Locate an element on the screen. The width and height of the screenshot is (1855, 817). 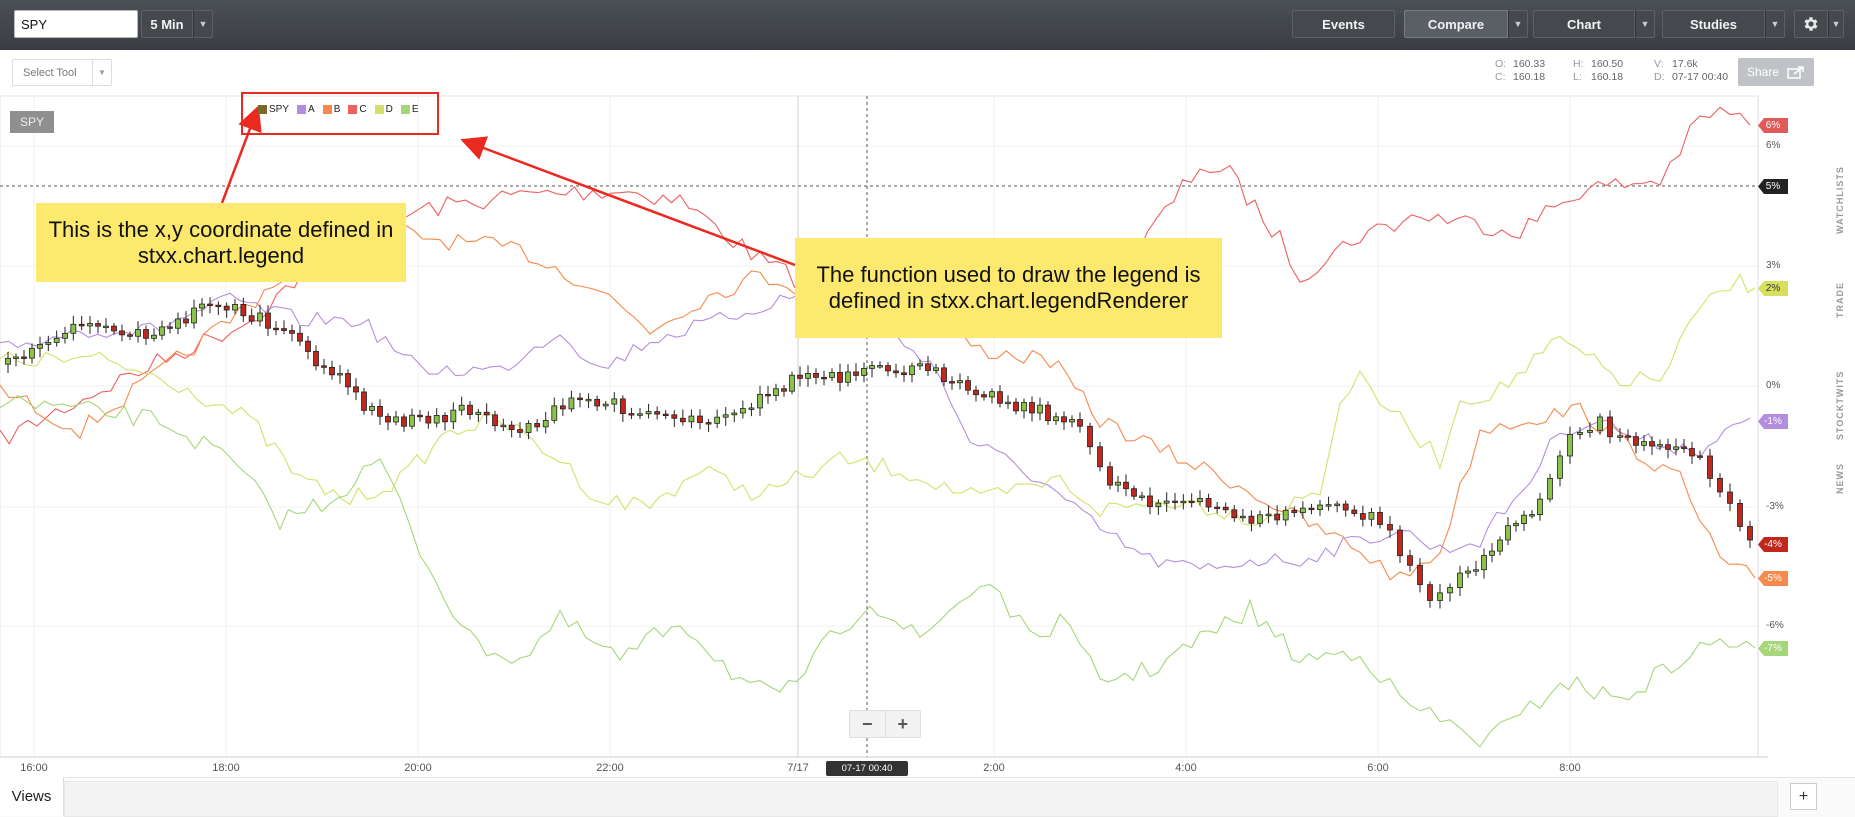
side-tab-news: NEWS is located at coordinates (1840, 479).